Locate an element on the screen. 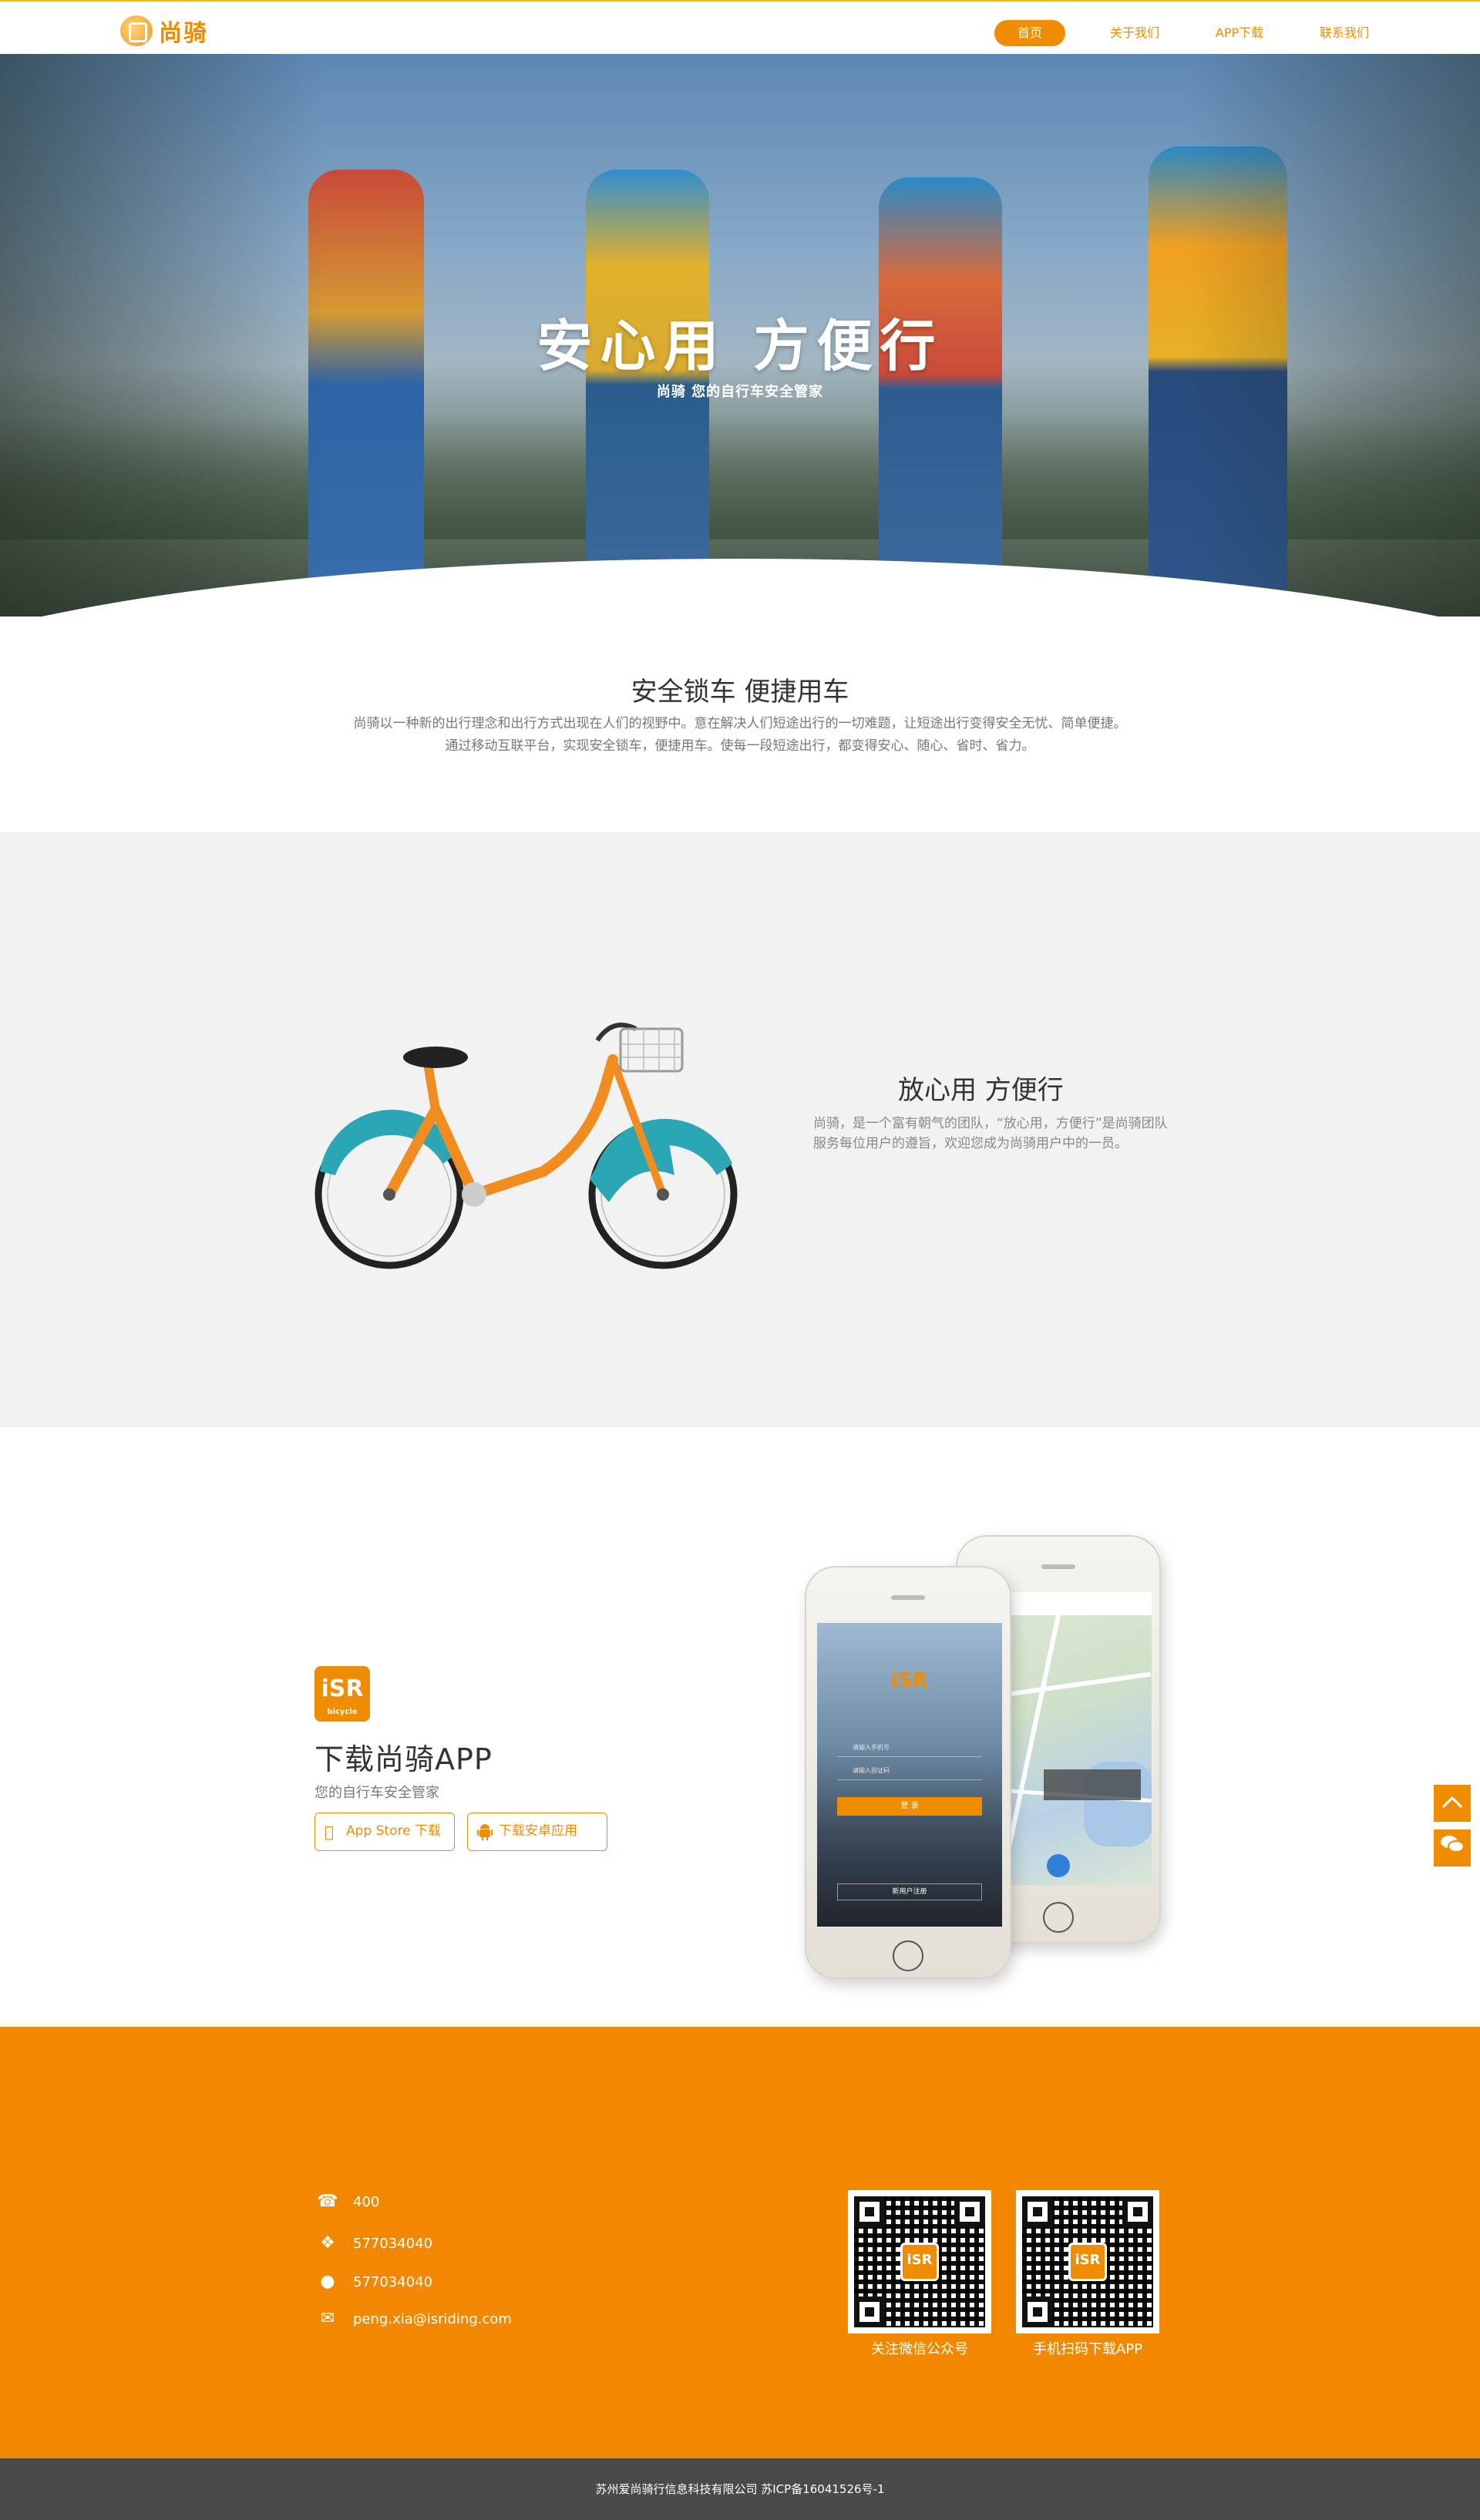 The height and width of the screenshot is (2520, 1480). site-header: 尚骑 首页 关于我们 APP下载 联系我们 is located at coordinates (740, 27).